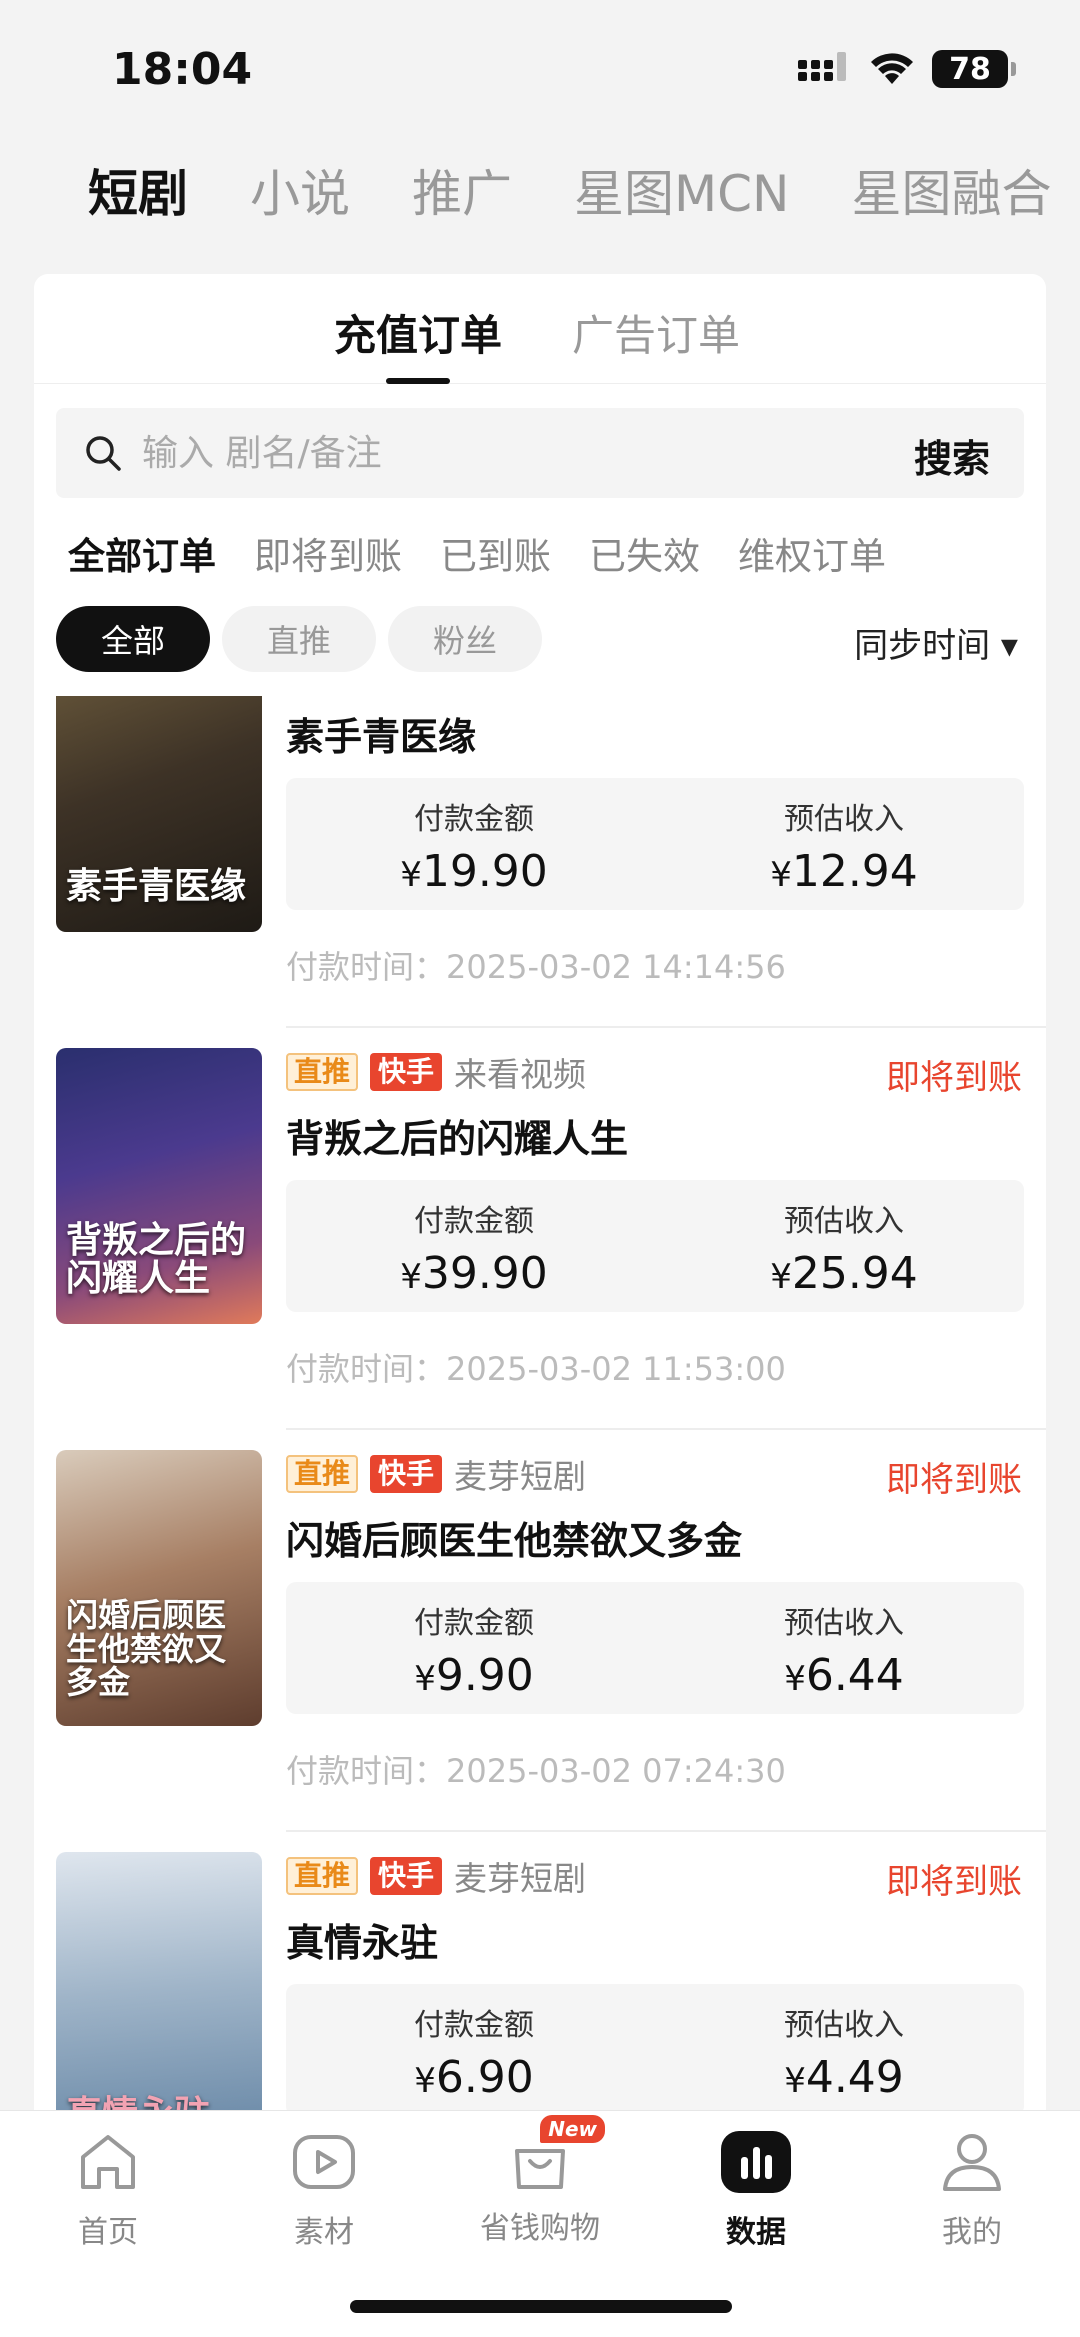  I want to click on paid-number: 6.90, so click(484, 2077).